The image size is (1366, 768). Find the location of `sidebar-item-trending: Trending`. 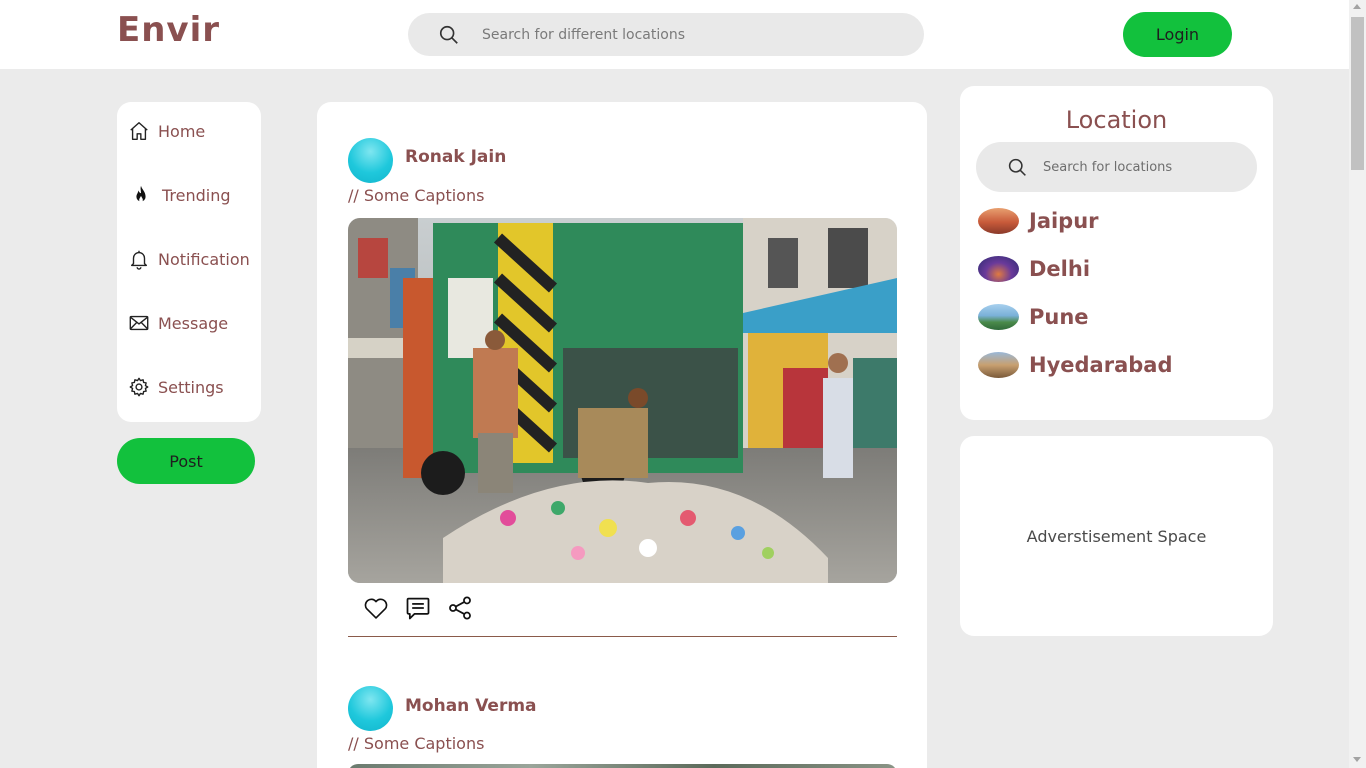

sidebar-item-trending: Trending is located at coordinates (179, 195).